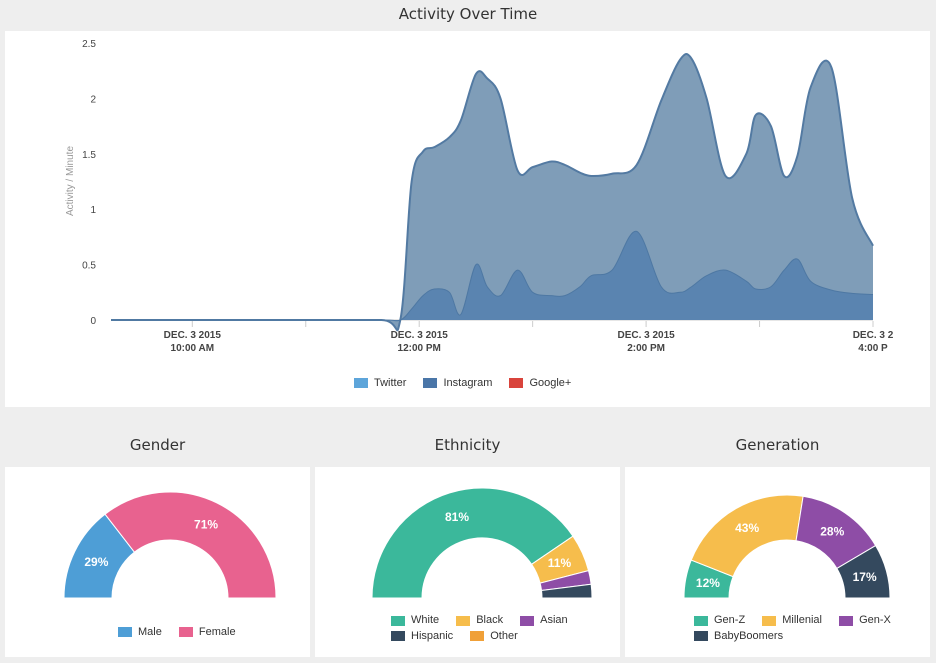 Image resolution: width=936 pixels, height=663 pixels. What do you see at coordinates (457, 517) in the screenshot?
I see `slice-label-white: 81%` at bounding box center [457, 517].